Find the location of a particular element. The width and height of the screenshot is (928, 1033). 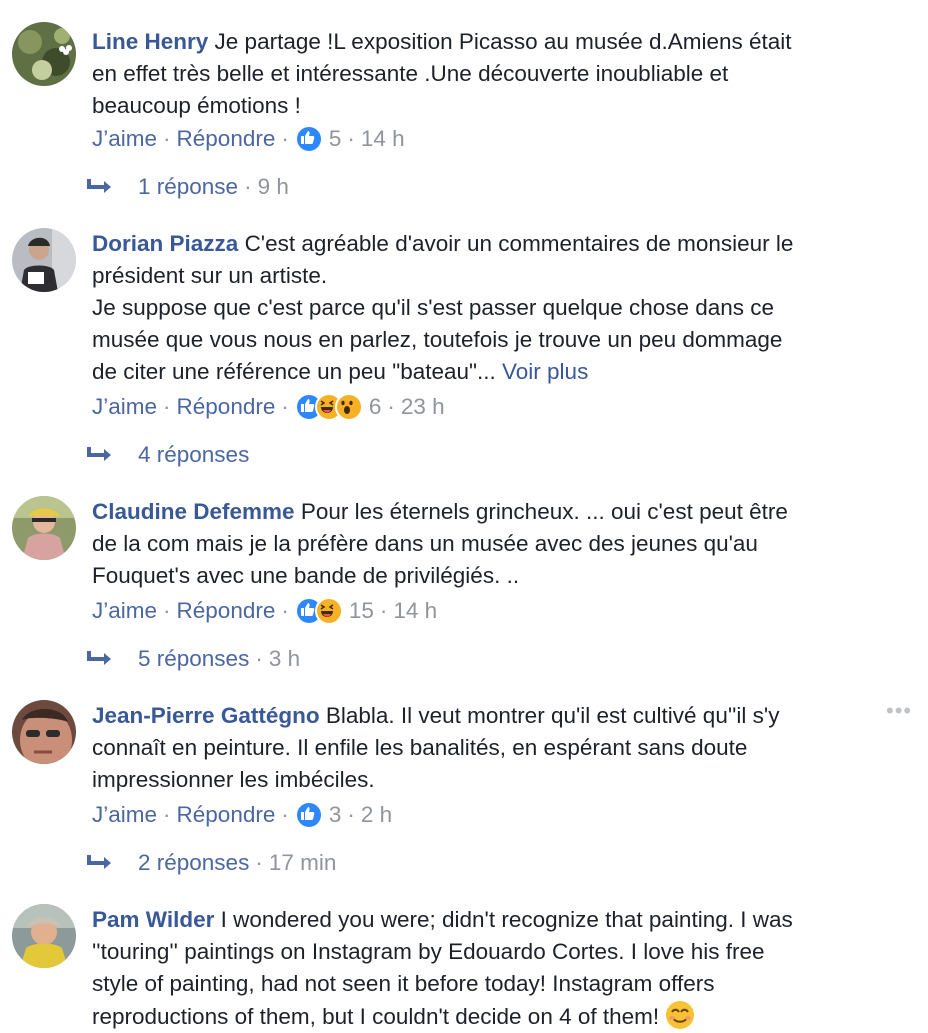

replies-row: 4 réponses is located at coordinates (167, 455).